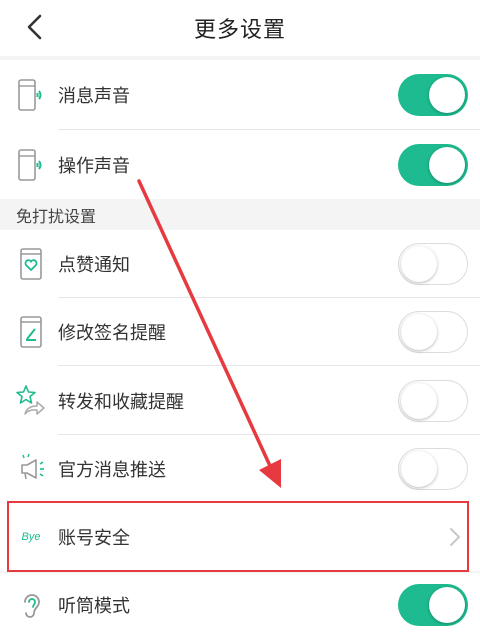 This screenshot has height=637, width=480. What do you see at coordinates (112, 470) in the screenshot?
I see `official-push-label: 官方消息推送` at bounding box center [112, 470].